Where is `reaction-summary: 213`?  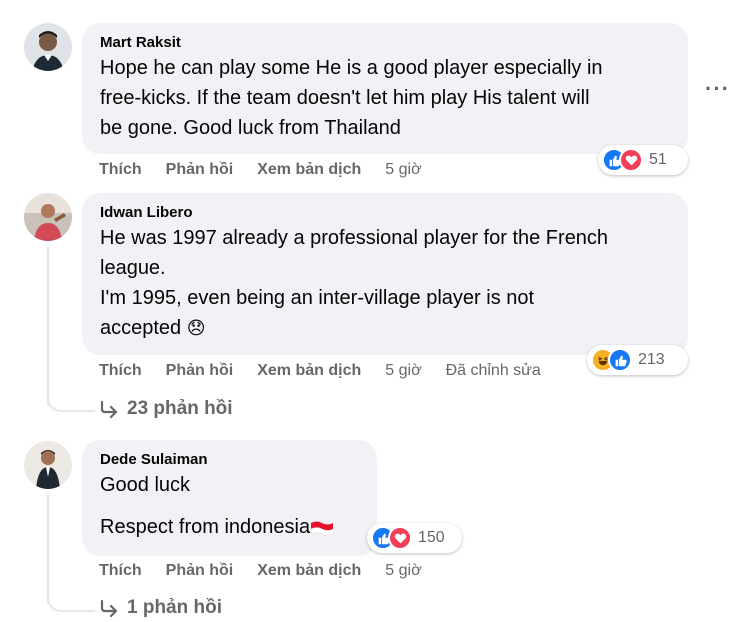
reaction-summary: 213 is located at coordinates (637, 360).